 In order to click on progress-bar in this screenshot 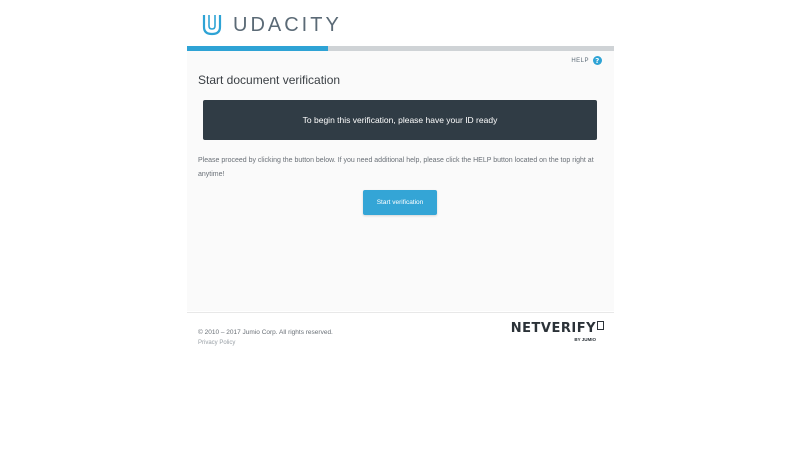, I will do `click(400, 48)`.